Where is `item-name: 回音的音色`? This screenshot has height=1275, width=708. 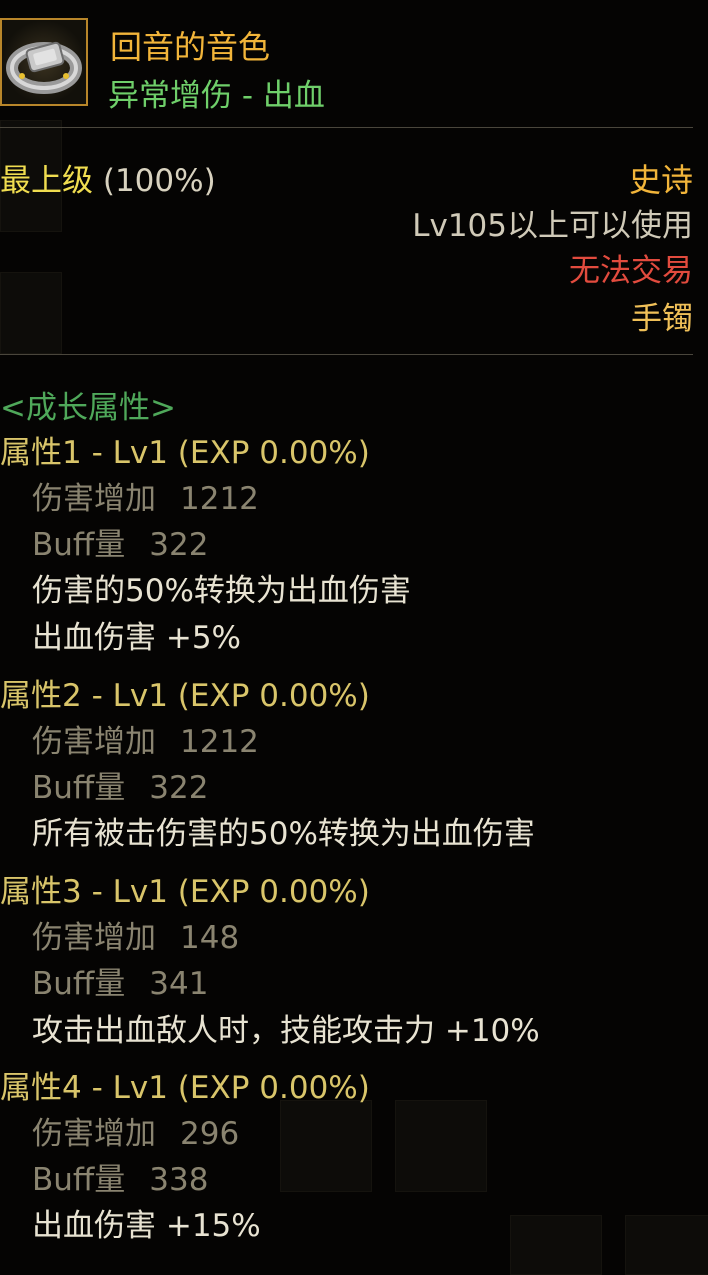 item-name: 回音的音色 is located at coordinates (190, 47).